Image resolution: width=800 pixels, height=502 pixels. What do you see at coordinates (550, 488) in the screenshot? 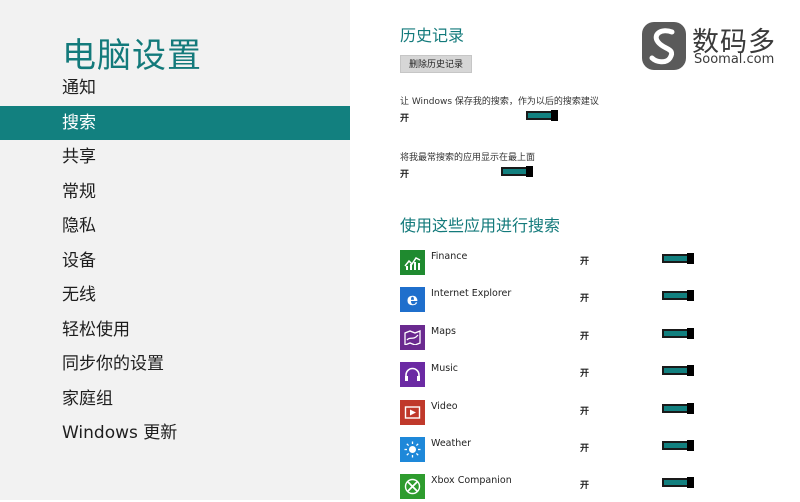
I see `app-row-xbox-companion: Xbox Companion 开` at bounding box center [550, 488].